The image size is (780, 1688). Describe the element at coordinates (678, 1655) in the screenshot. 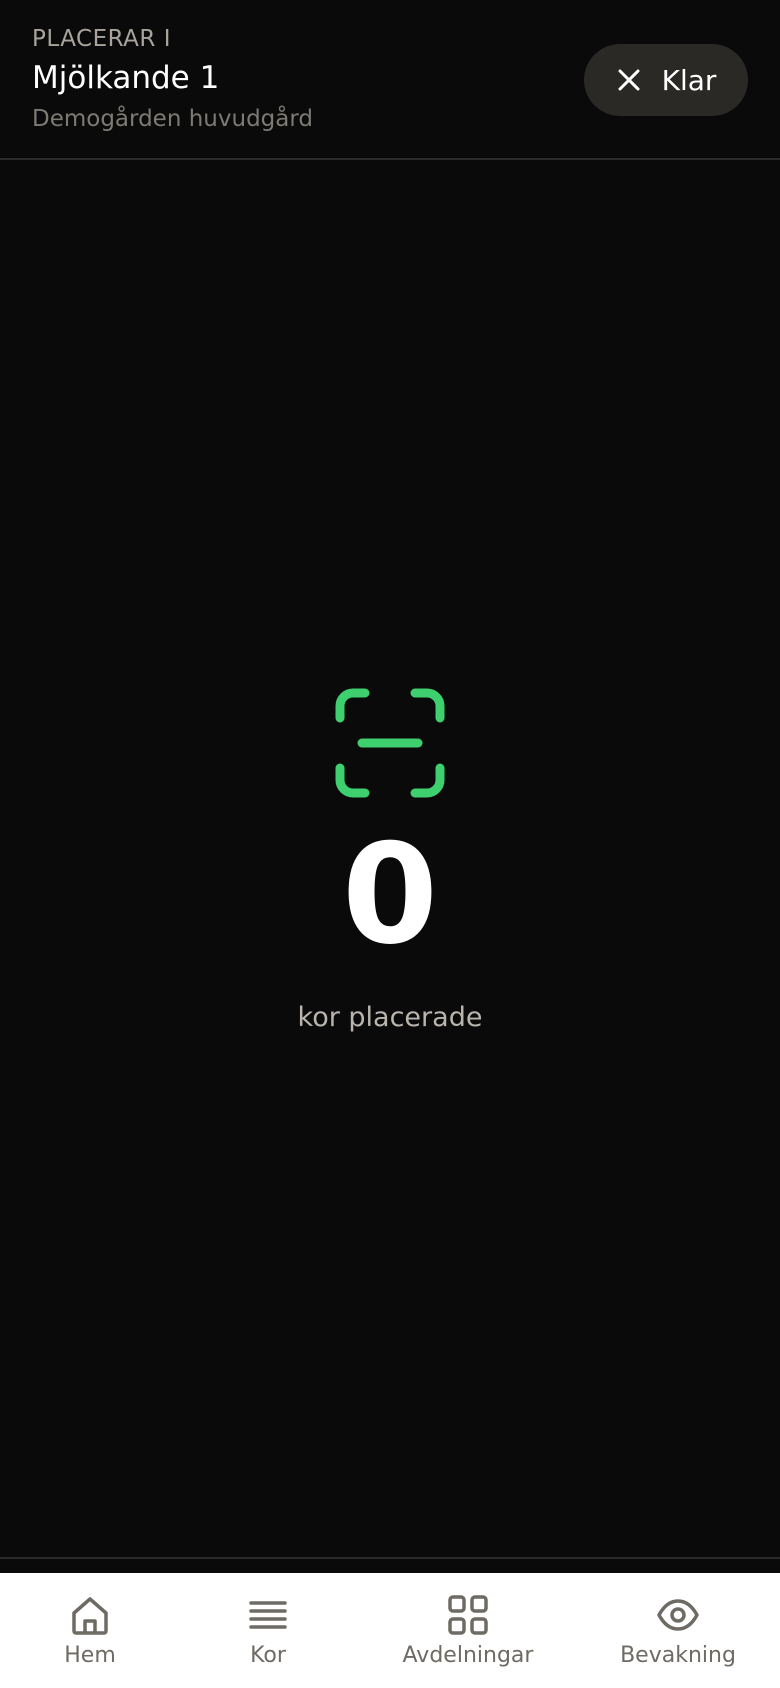

I see `nav-label-watch: Bevakning` at that location.